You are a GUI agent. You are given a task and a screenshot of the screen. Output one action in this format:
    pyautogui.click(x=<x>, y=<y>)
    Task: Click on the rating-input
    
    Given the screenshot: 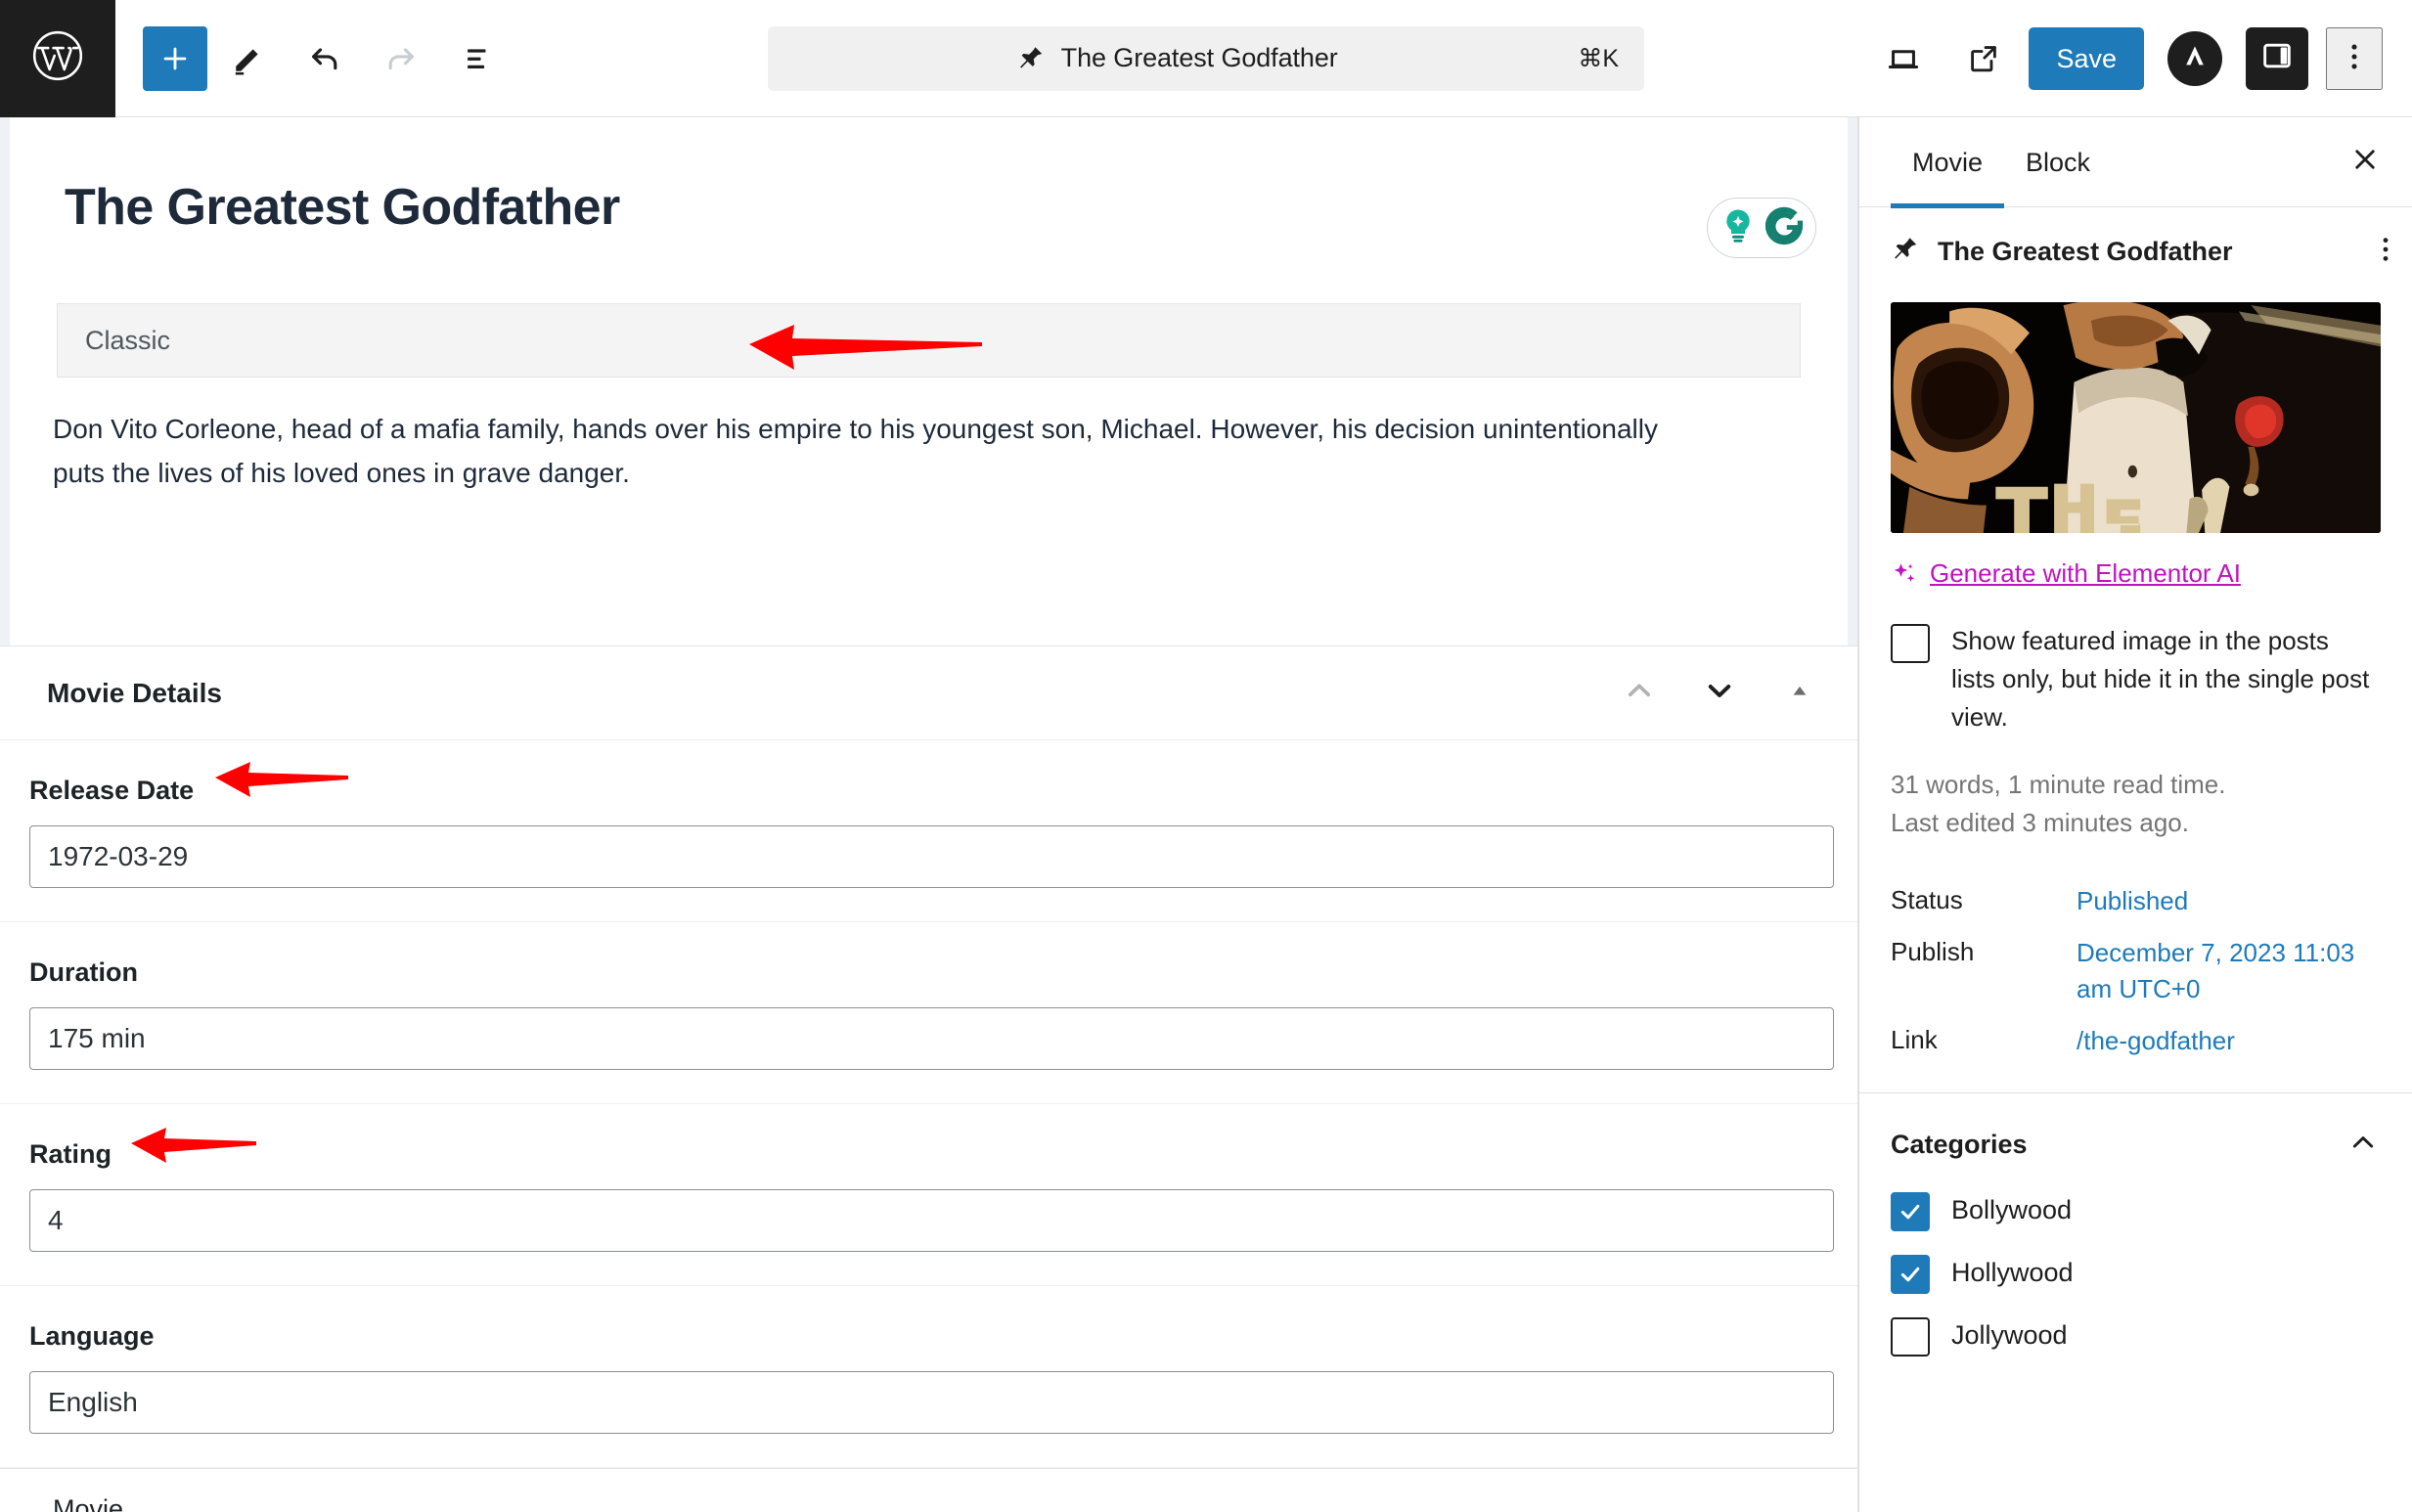 What is the action you would take?
    pyautogui.click(x=931, y=1221)
    